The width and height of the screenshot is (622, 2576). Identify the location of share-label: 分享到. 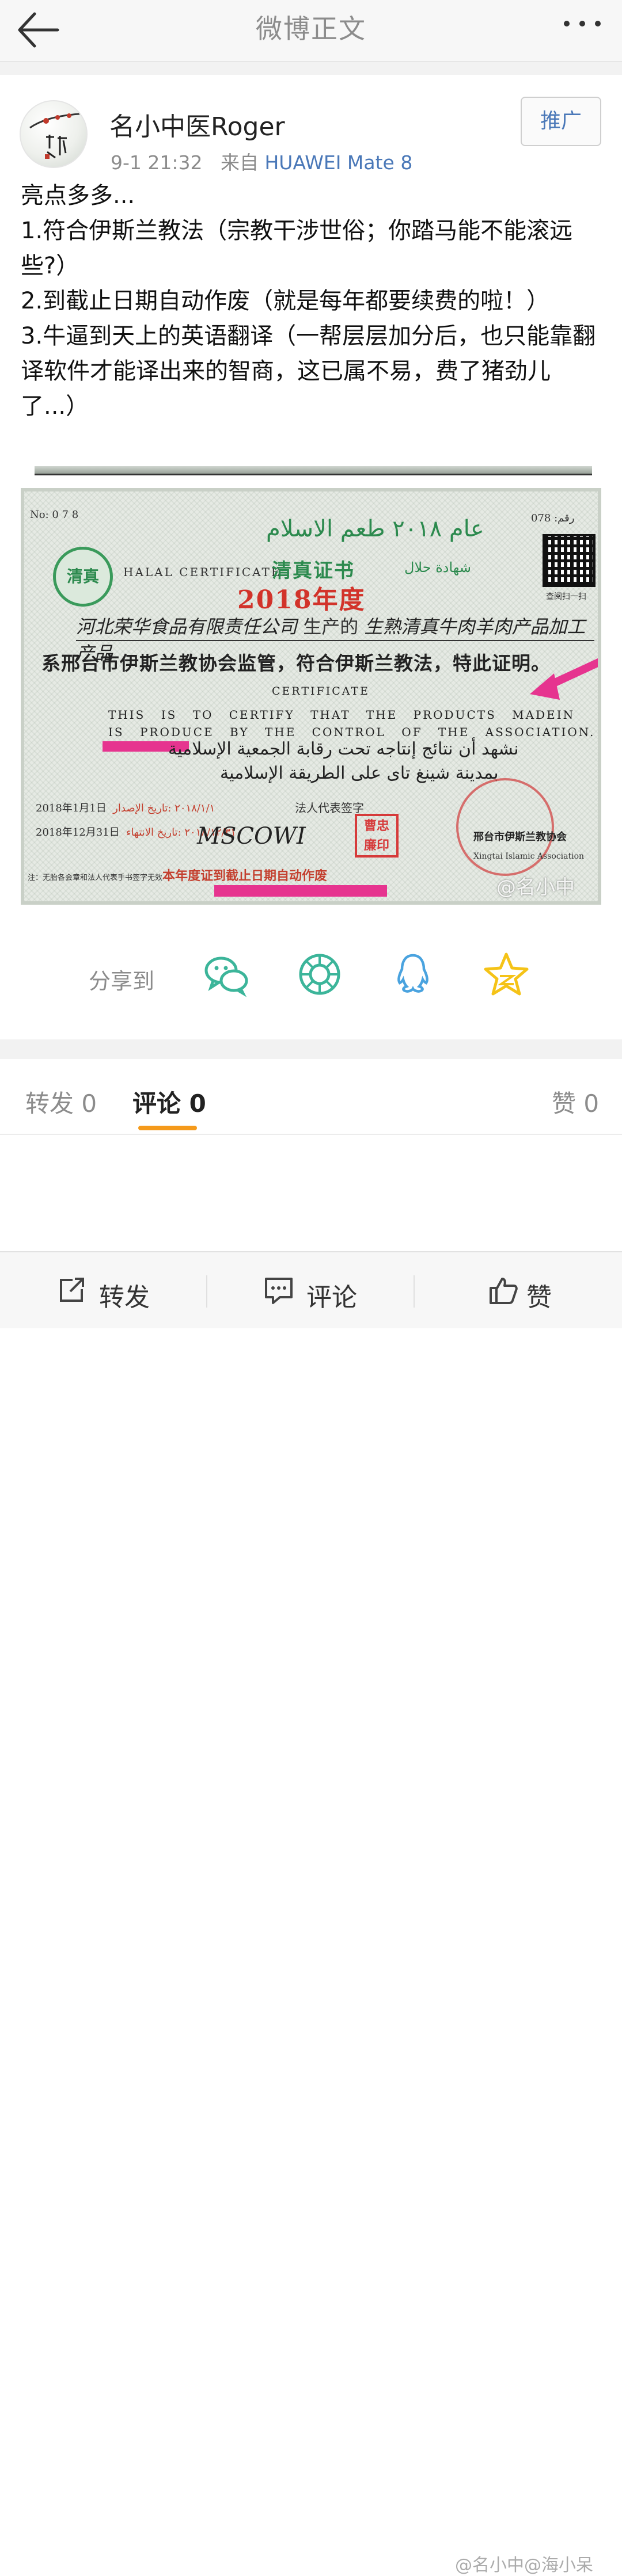
(122, 981).